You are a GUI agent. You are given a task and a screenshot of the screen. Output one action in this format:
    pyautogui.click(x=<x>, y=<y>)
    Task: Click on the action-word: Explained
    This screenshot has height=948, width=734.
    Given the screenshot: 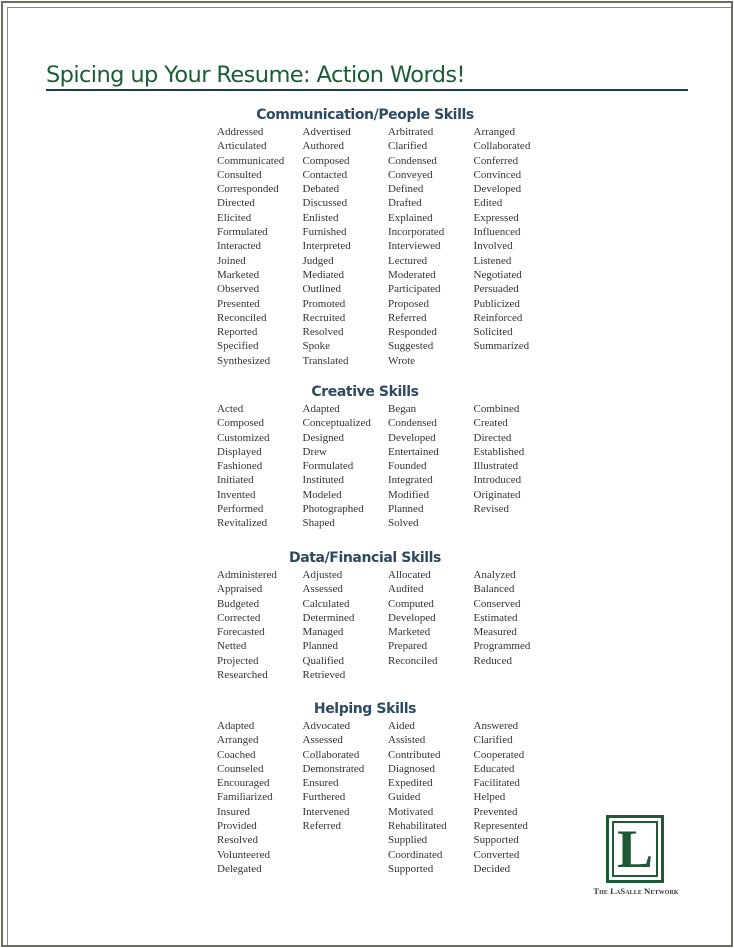 What is the action you would take?
    pyautogui.click(x=410, y=217)
    